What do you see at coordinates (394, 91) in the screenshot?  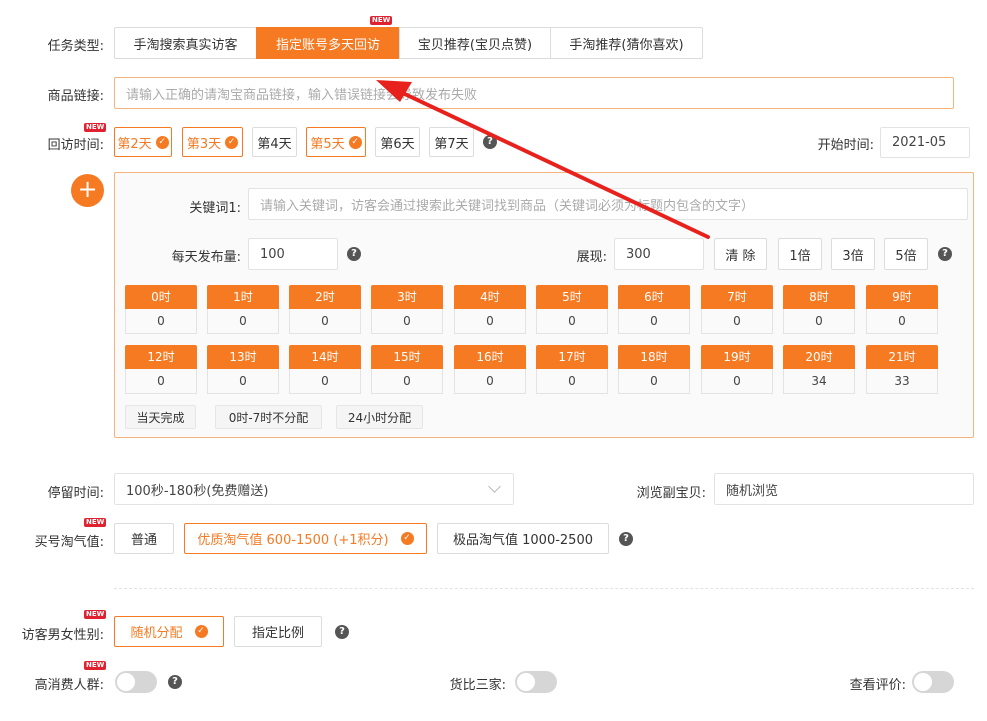 I see `arrow-head` at bounding box center [394, 91].